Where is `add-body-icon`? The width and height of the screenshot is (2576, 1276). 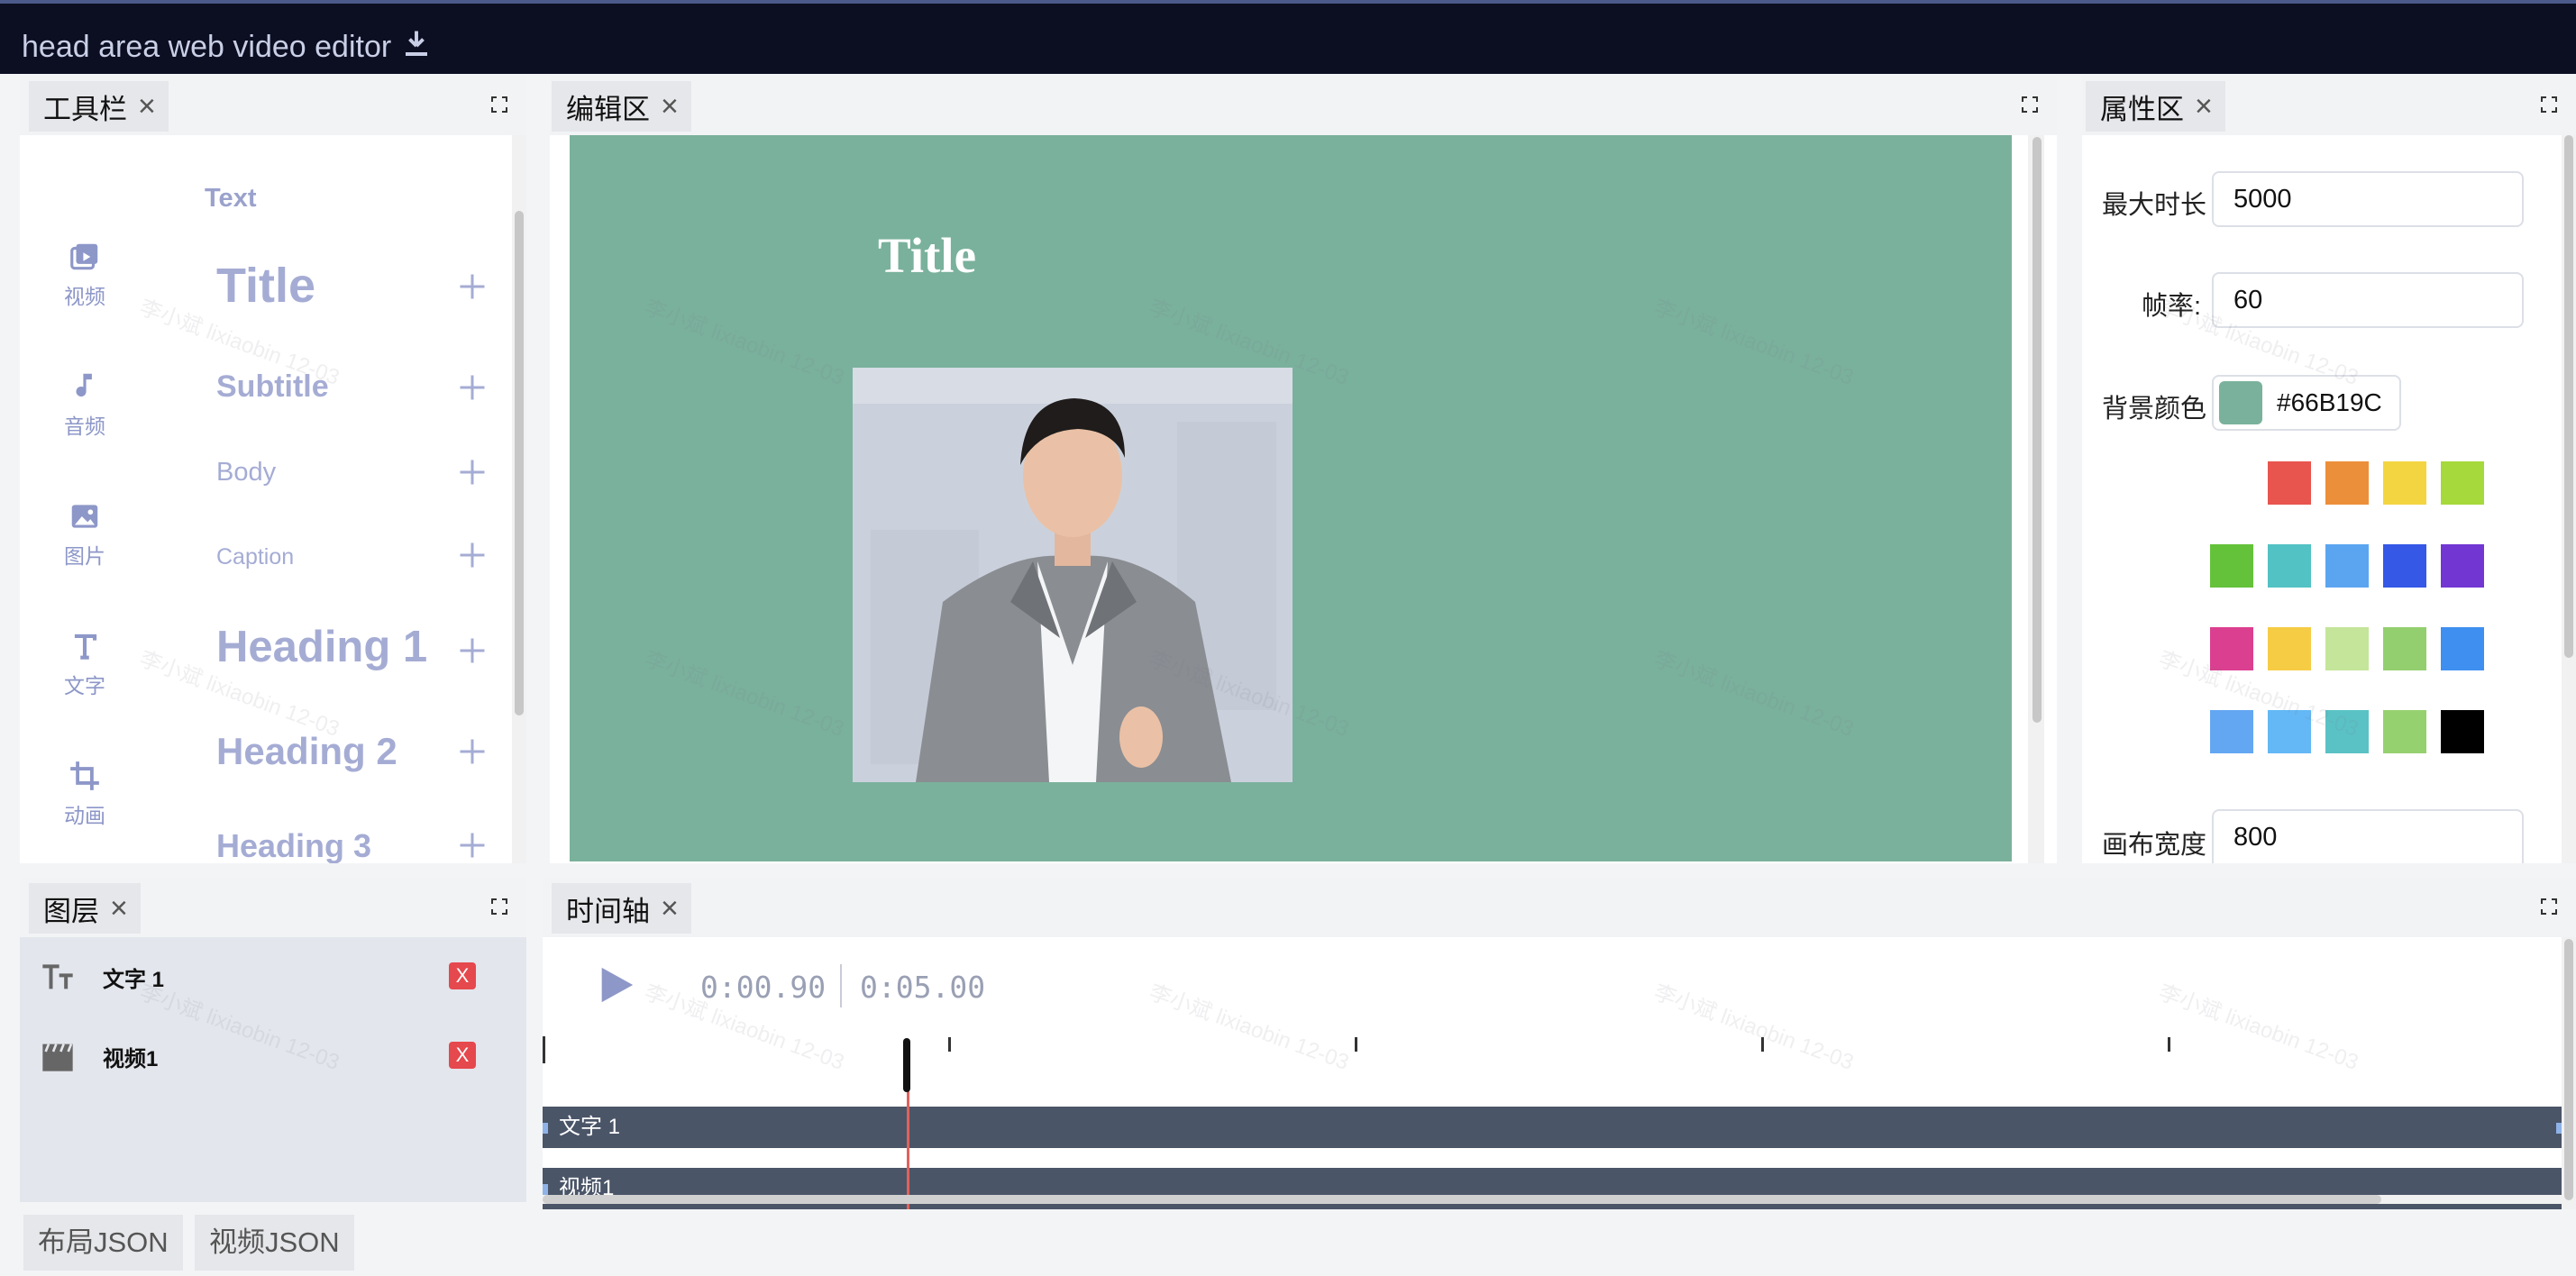
add-body-icon is located at coordinates (472, 472).